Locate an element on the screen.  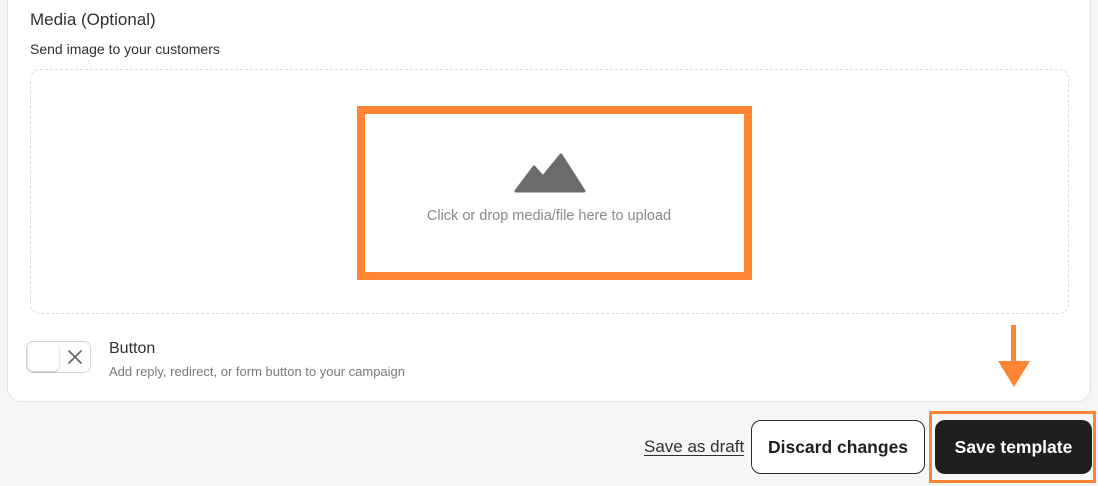
upload-area-highlight is located at coordinates (554, 193).